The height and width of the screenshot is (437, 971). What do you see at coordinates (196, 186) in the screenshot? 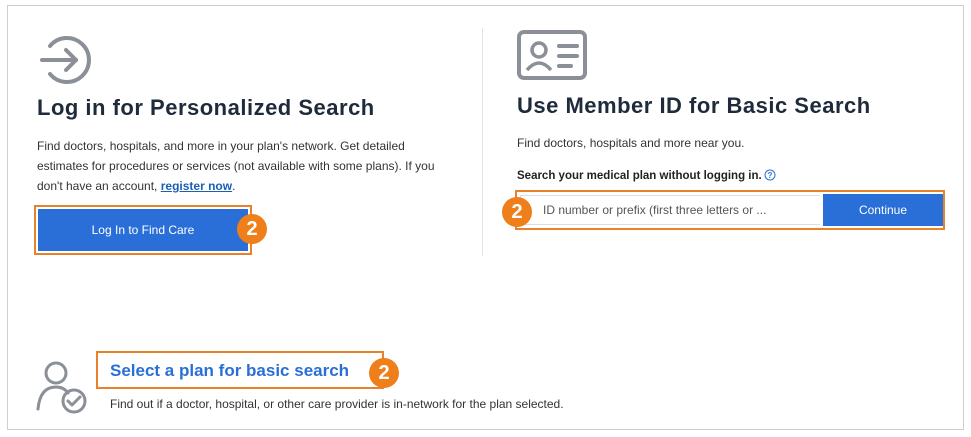
I see `register-now-link: register now` at bounding box center [196, 186].